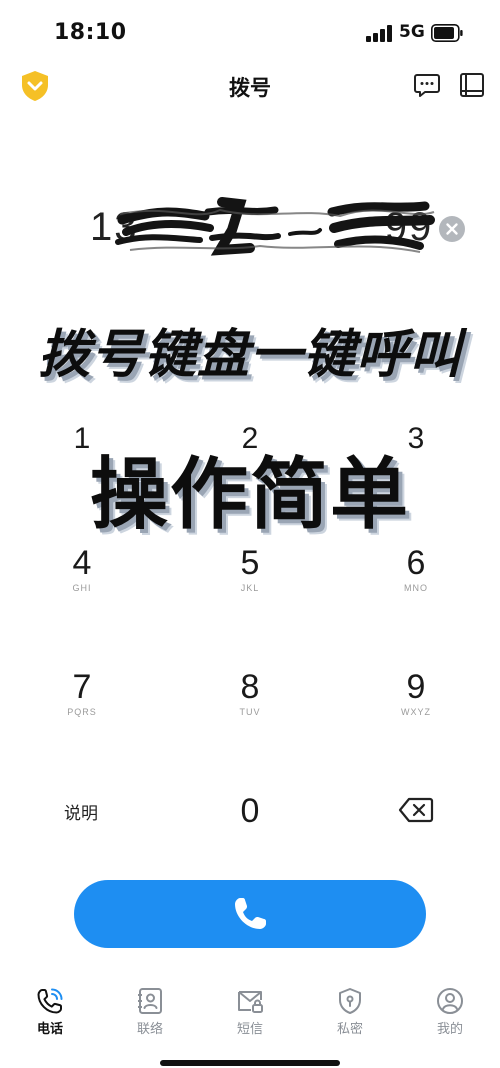  What do you see at coordinates (275, 226) in the screenshot?
I see `redaction-scribble` at bounding box center [275, 226].